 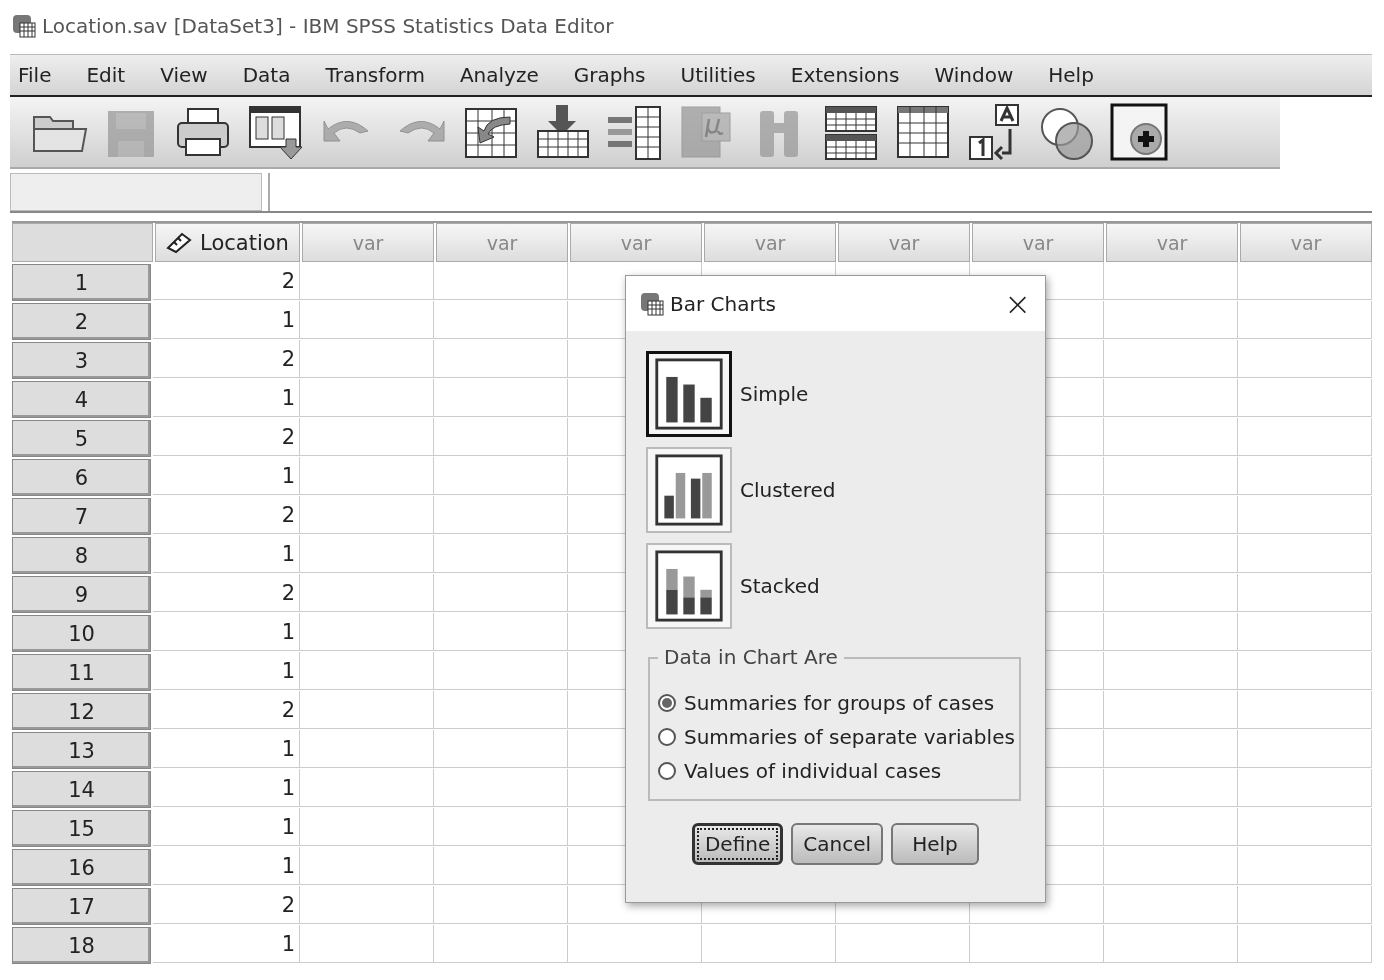 I want to click on close-button: ×, so click(x=1017, y=303).